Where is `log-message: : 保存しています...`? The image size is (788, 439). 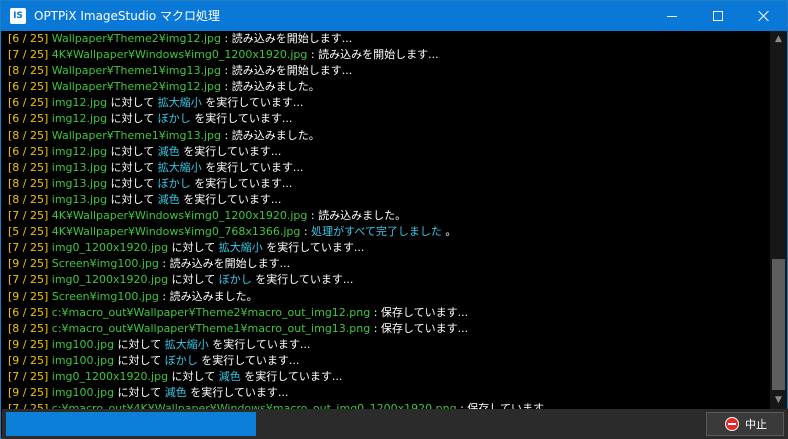 log-message: : 保存しています... is located at coordinates (505, 405).